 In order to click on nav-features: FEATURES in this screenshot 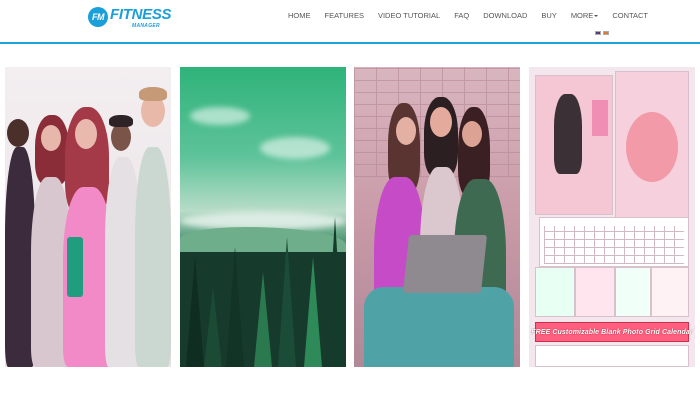, I will do `click(344, 15)`.